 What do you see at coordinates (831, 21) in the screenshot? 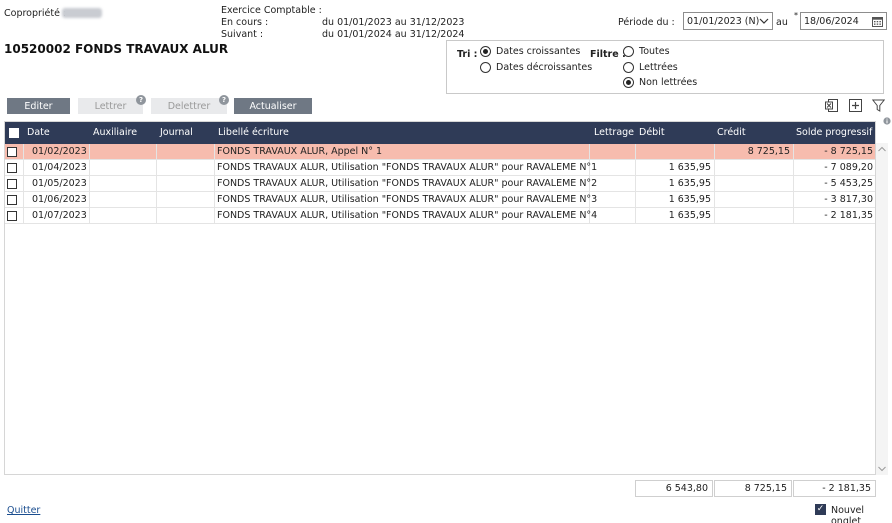
I see `periode-to-value: 18/06/2024` at bounding box center [831, 21].